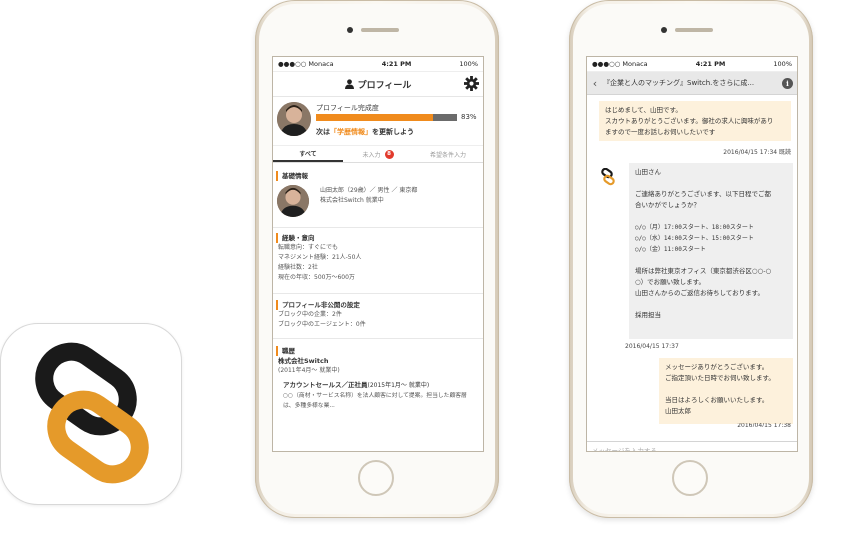 The height and width of the screenshot is (543, 843). I want to click on profile-completion: プロフィール完成度 83% 次は「学歴情報」を更新しよう, so click(378, 121).